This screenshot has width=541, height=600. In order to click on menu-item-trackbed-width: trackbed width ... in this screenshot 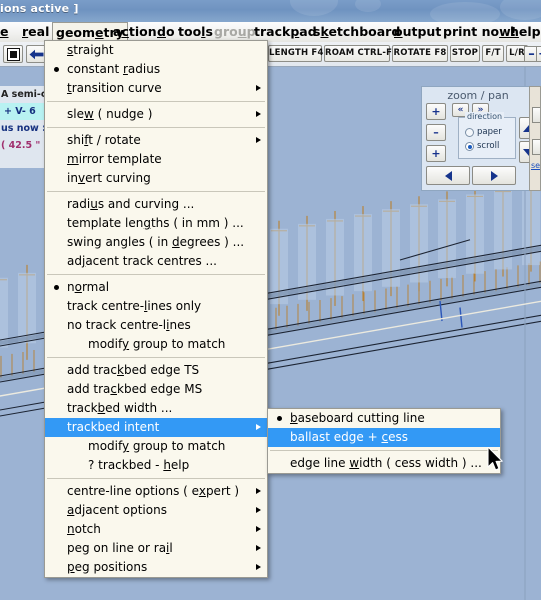, I will do `click(156, 408)`.